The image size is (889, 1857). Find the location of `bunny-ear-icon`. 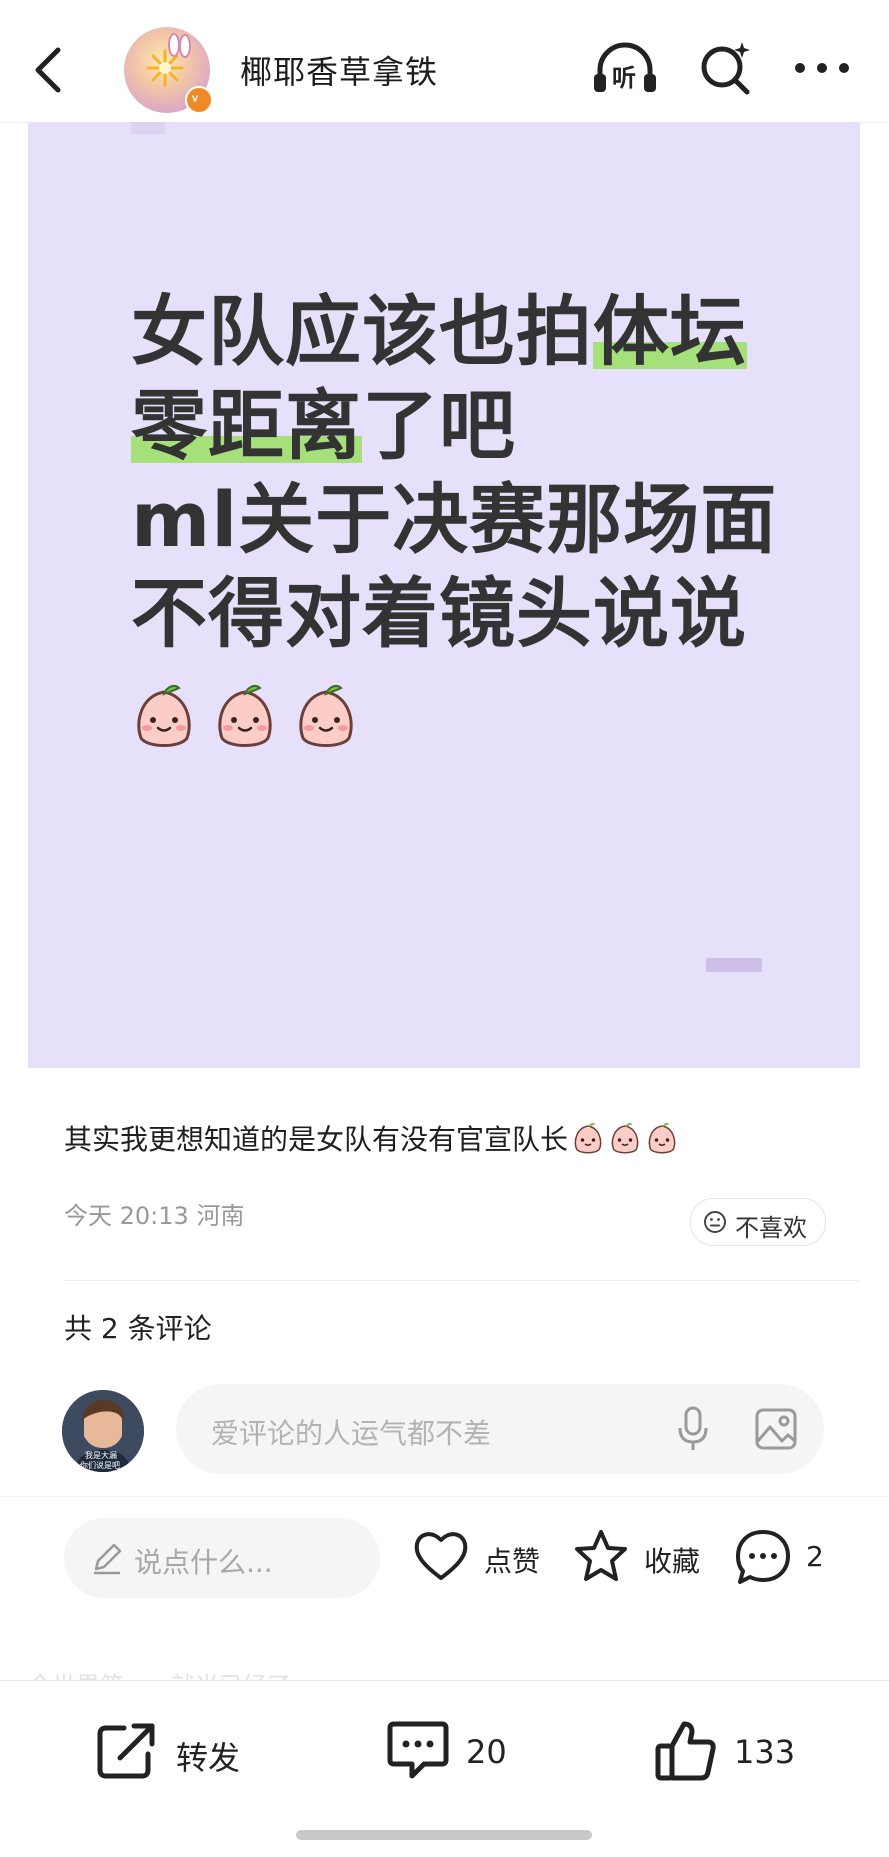

bunny-ear-icon is located at coordinates (179, 45).